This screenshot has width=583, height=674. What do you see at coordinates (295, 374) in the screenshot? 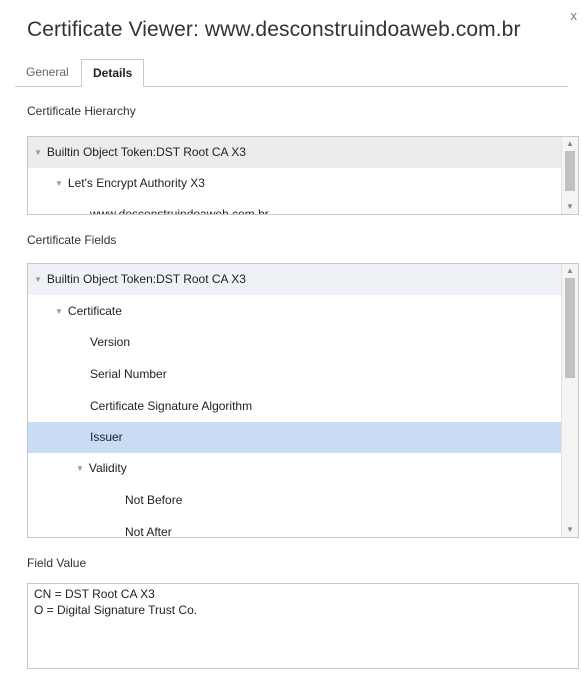
I see `tree-item: Serial Number` at bounding box center [295, 374].